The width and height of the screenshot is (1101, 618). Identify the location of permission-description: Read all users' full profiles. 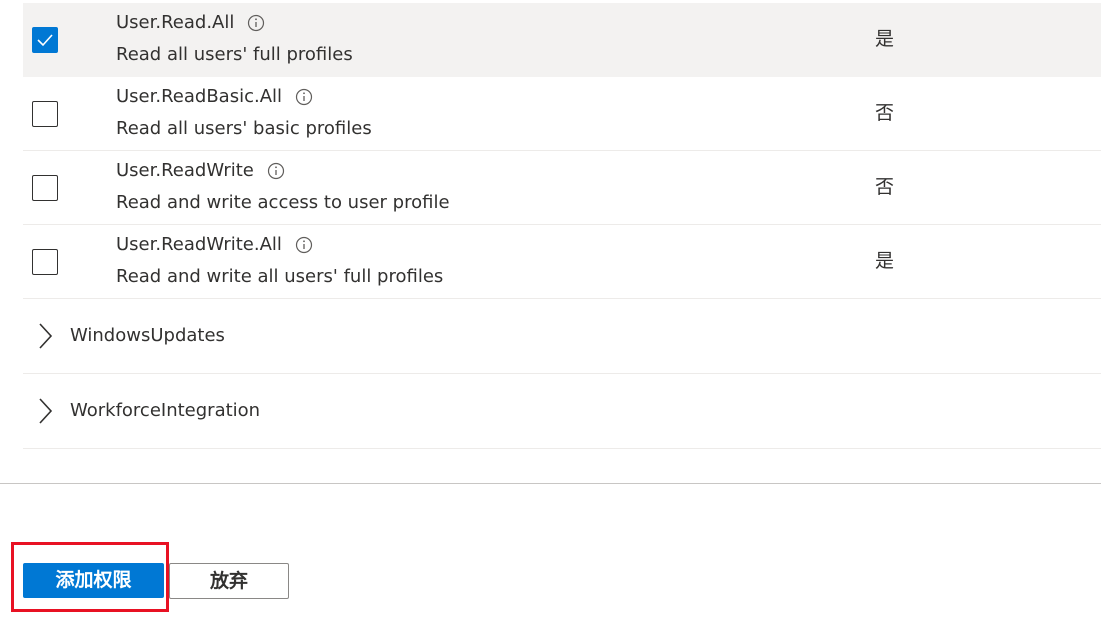
(234, 54).